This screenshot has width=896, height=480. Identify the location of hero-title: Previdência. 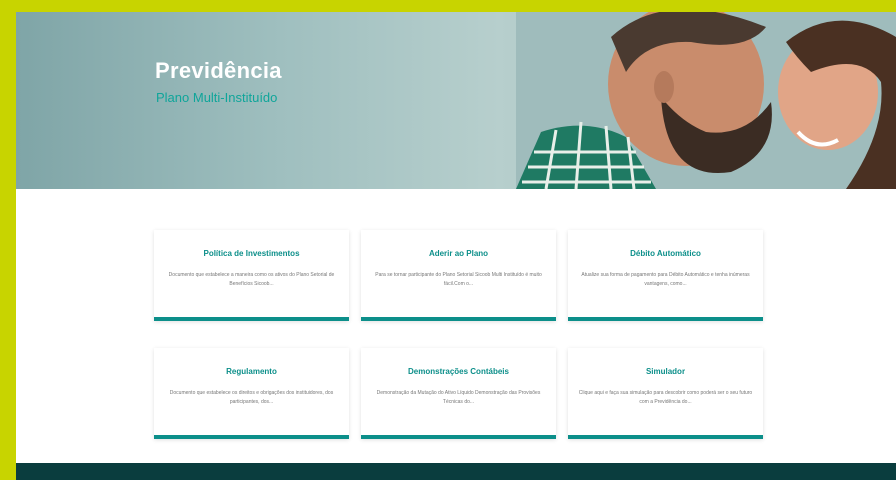
(218, 70).